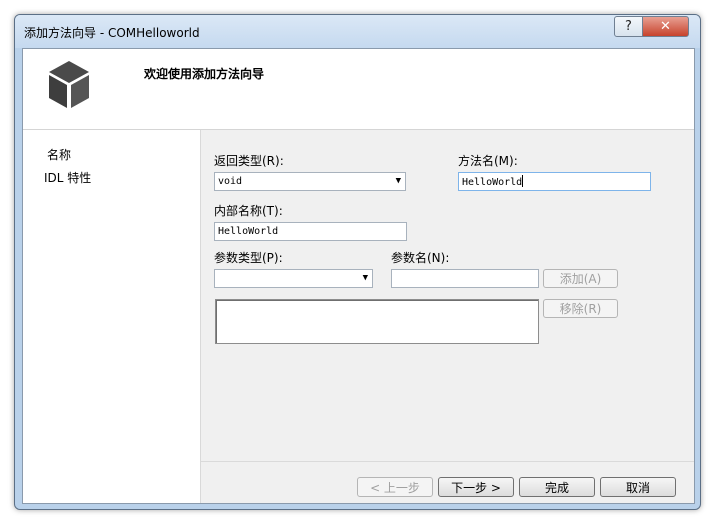 The image size is (723, 532). Describe the element at coordinates (557, 487) in the screenshot. I see `finish-button: 完成` at that location.